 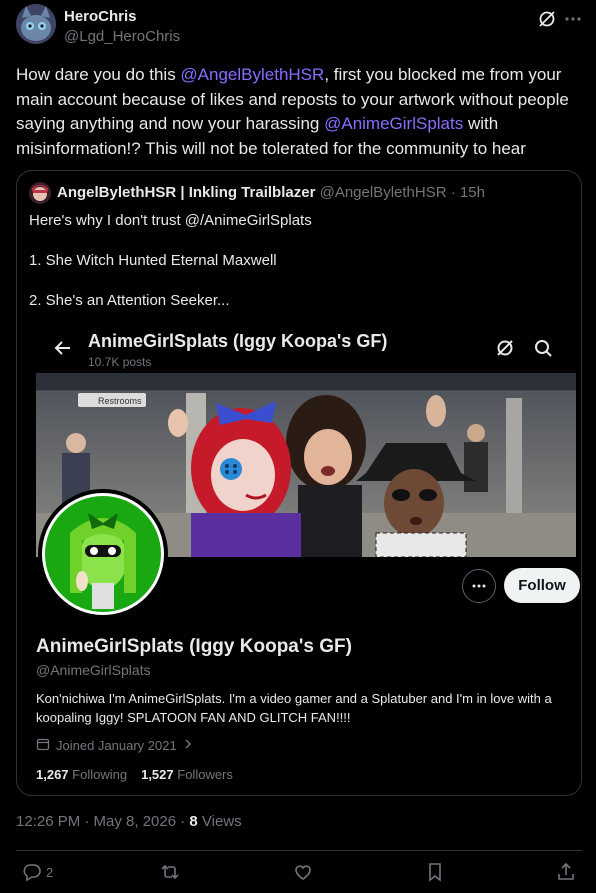 I want to click on banner-sign-text: Restrooms, so click(x=120, y=401).